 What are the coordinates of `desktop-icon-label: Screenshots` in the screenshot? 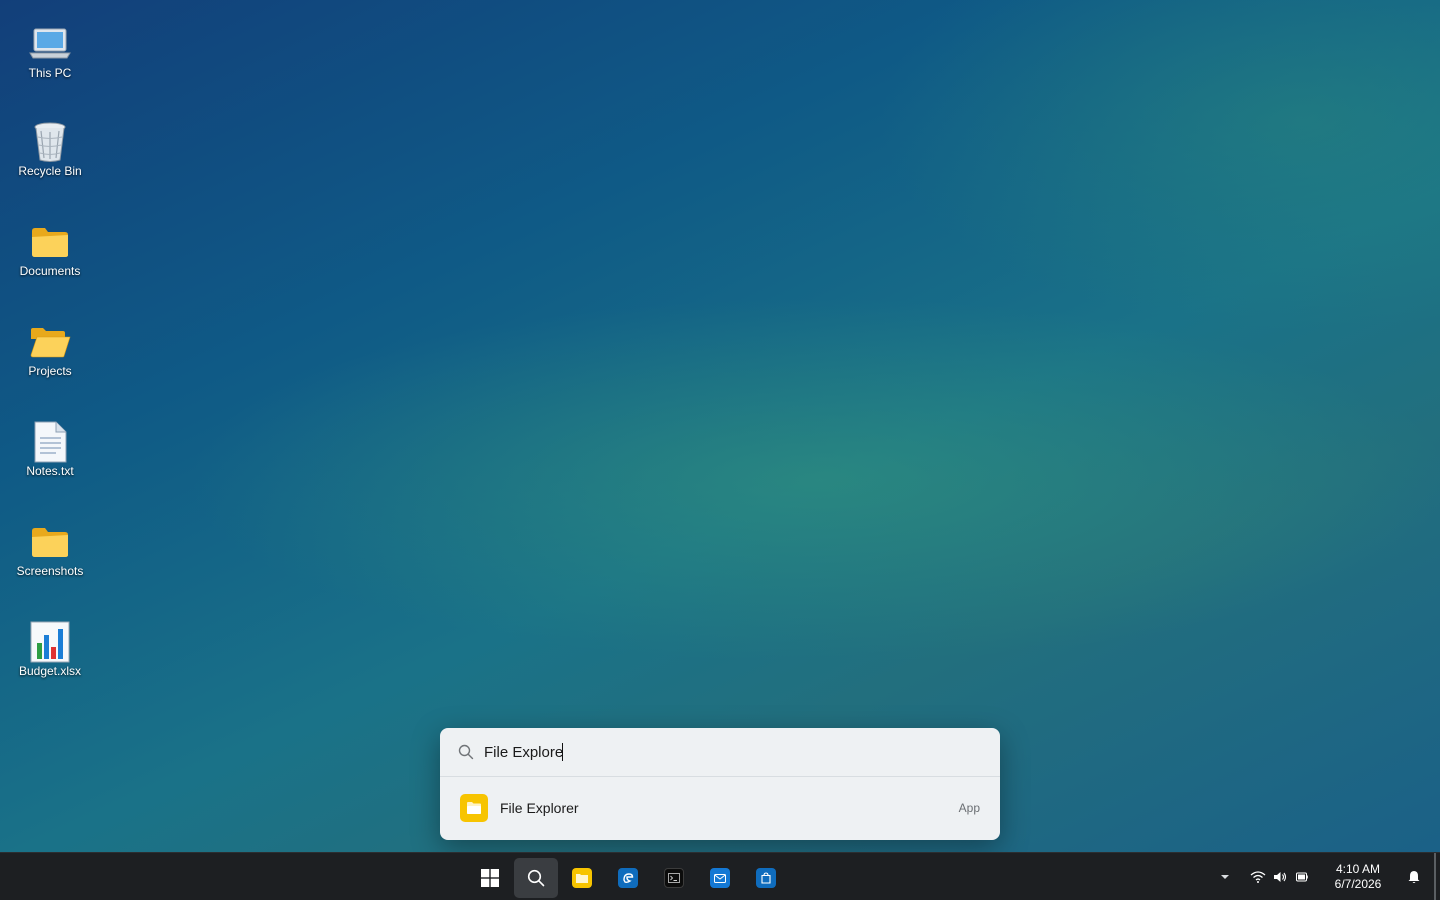 It's located at (50, 571).